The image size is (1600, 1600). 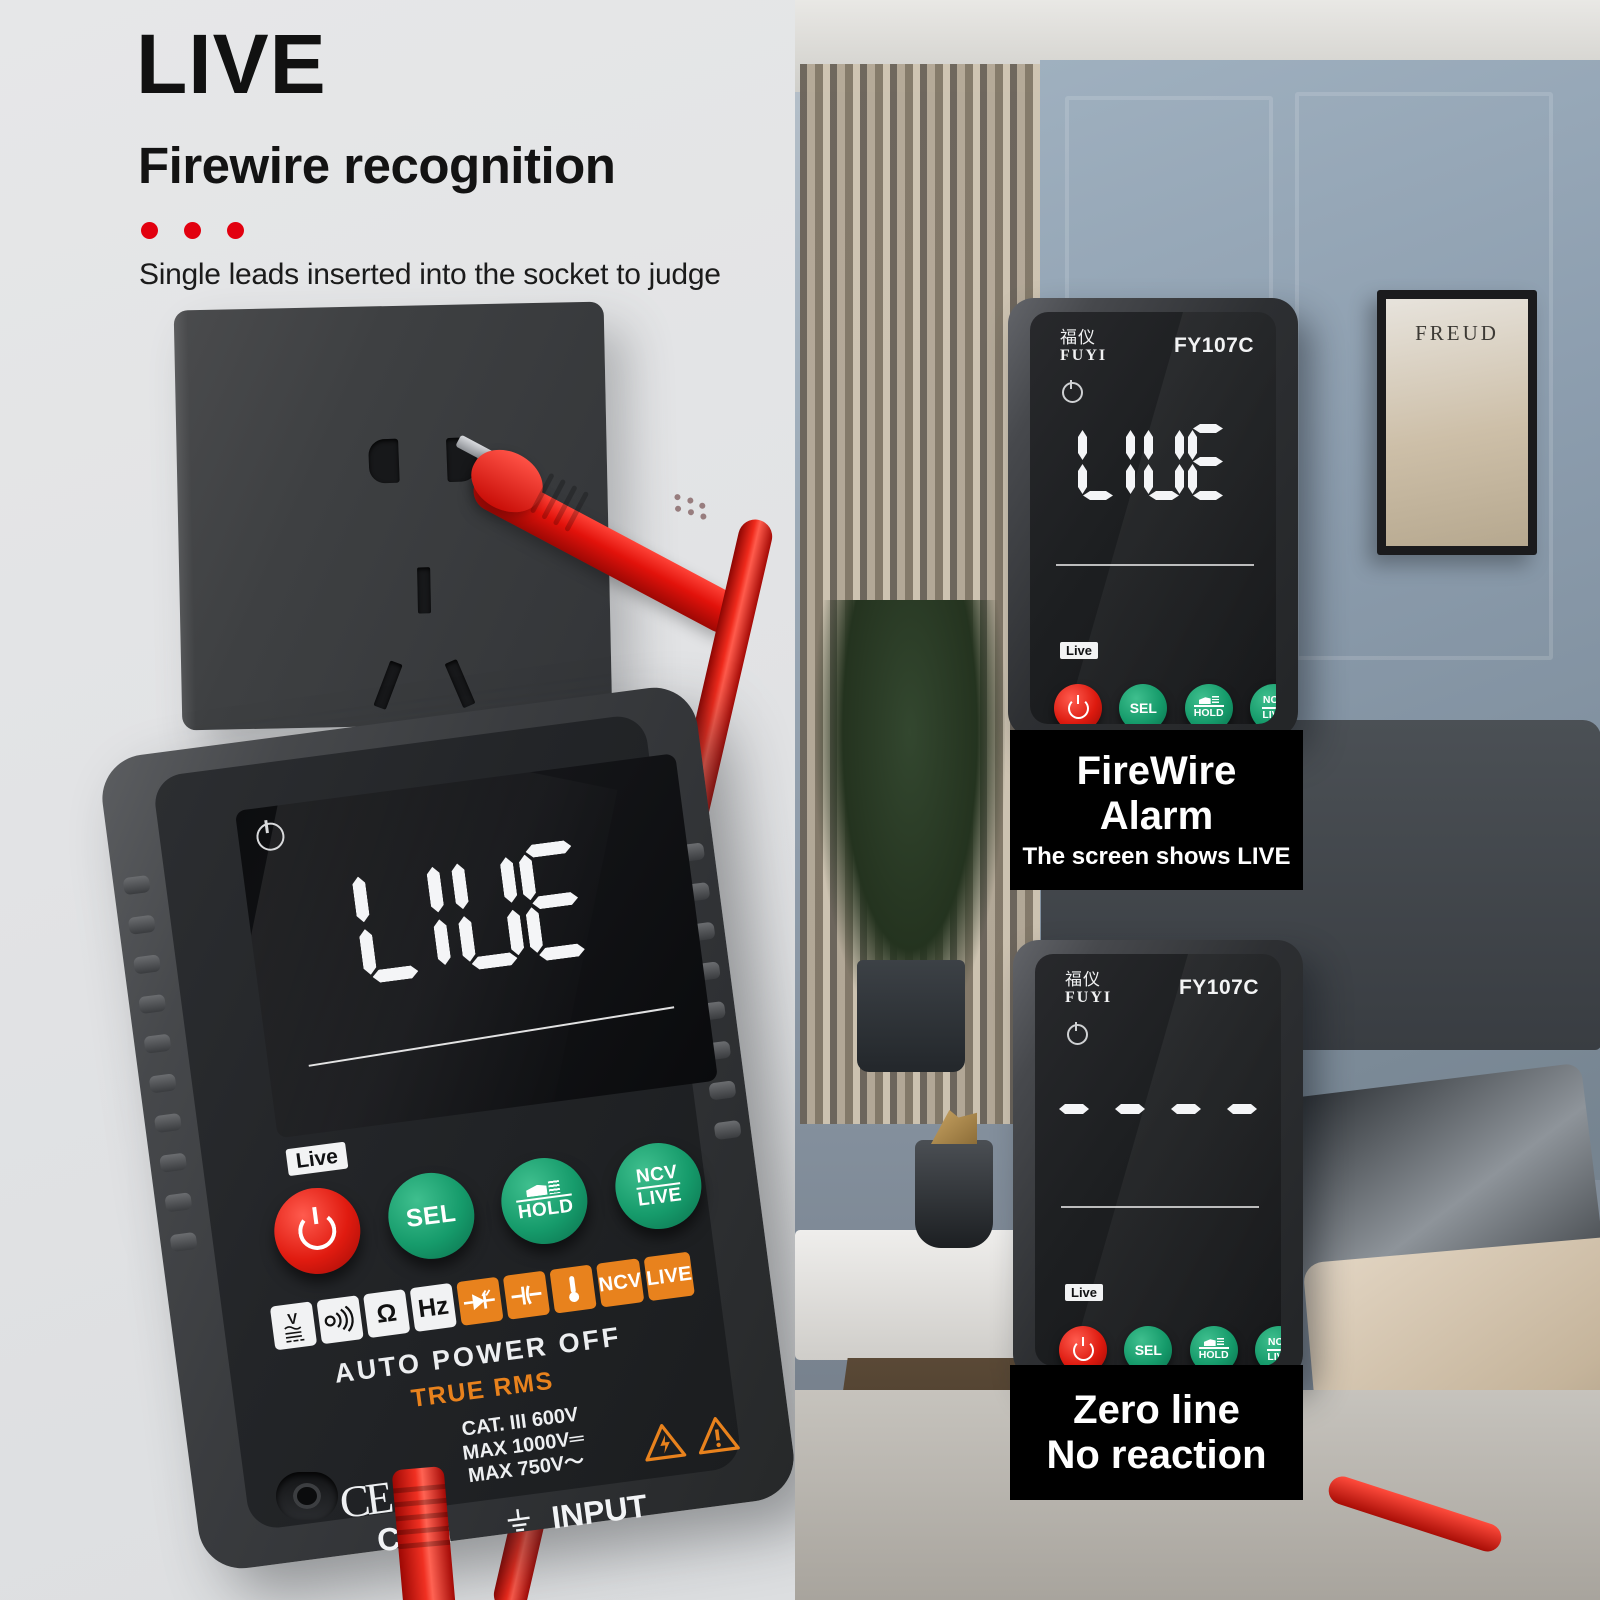 I want to click on framed-poster: FREUD, so click(x=1457, y=422).